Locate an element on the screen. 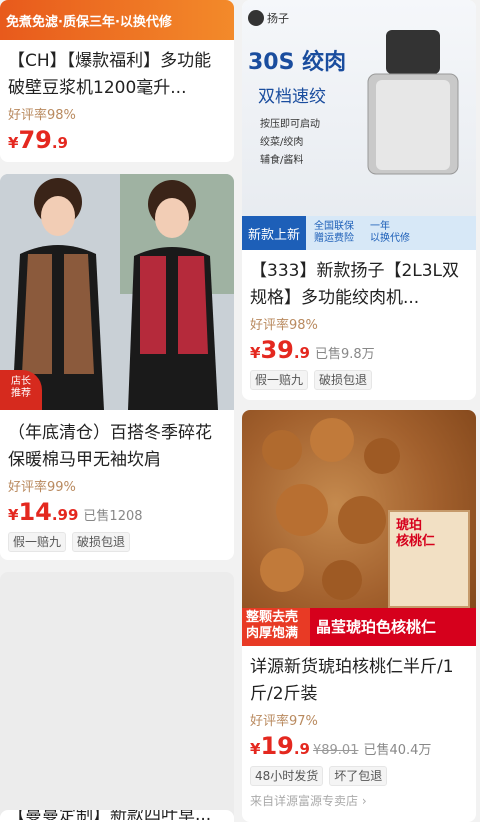  feature-list: 按压即可启动 绞菜/绞肉 辅食/酱料 is located at coordinates (290, 143).